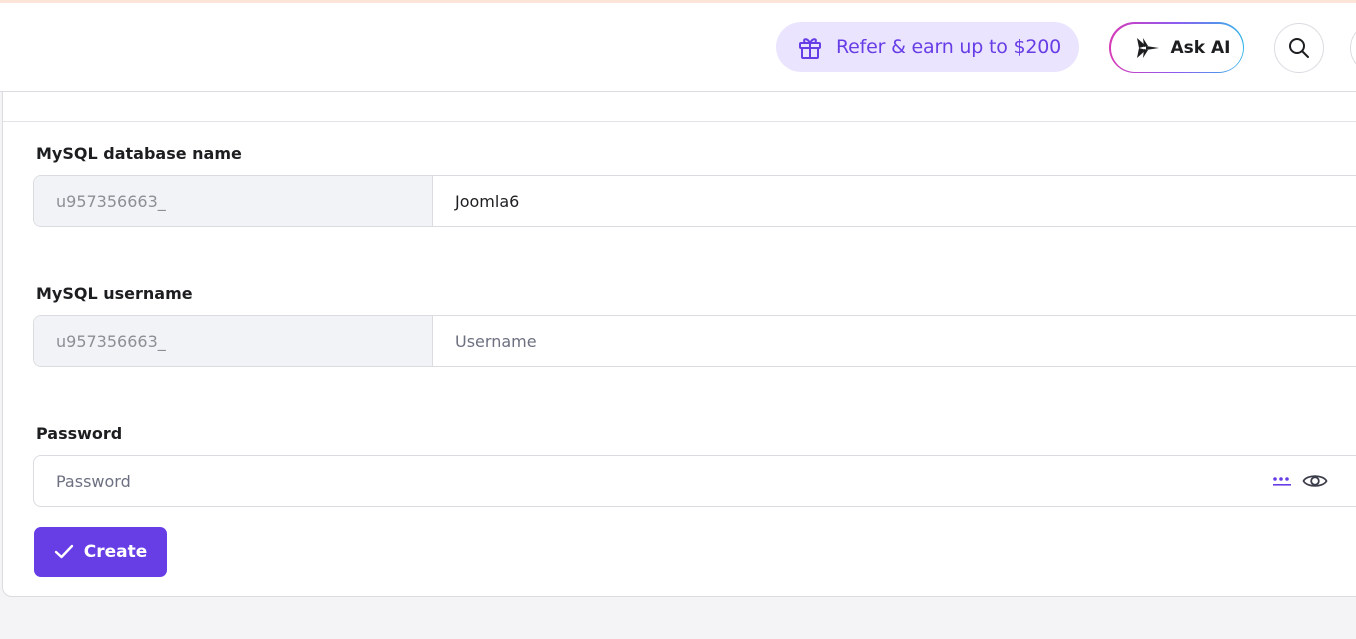 The image size is (1356, 639). I want to click on db-name-field: u957356663_ Joomla6, so click(694, 201).